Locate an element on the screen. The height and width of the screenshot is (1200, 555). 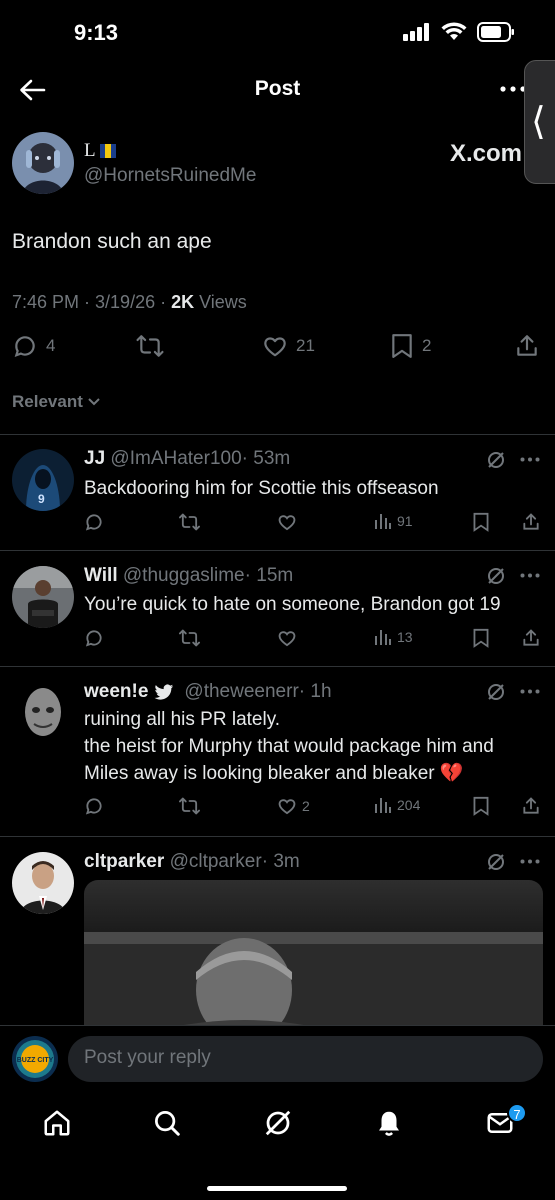
reply-header: JJ @ImAHater100· 53m is located at coordinates (187, 459).